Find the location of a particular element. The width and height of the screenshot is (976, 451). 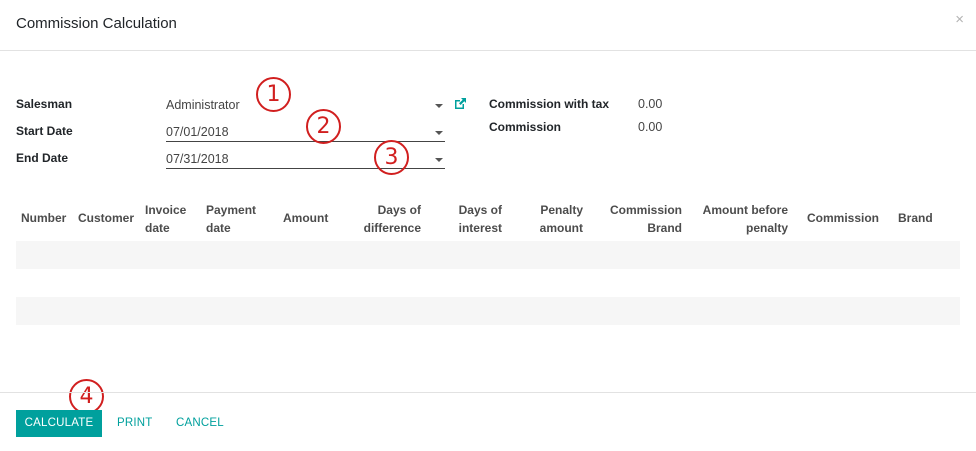

annotation-marker-1: 1 is located at coordinates (273, 94).